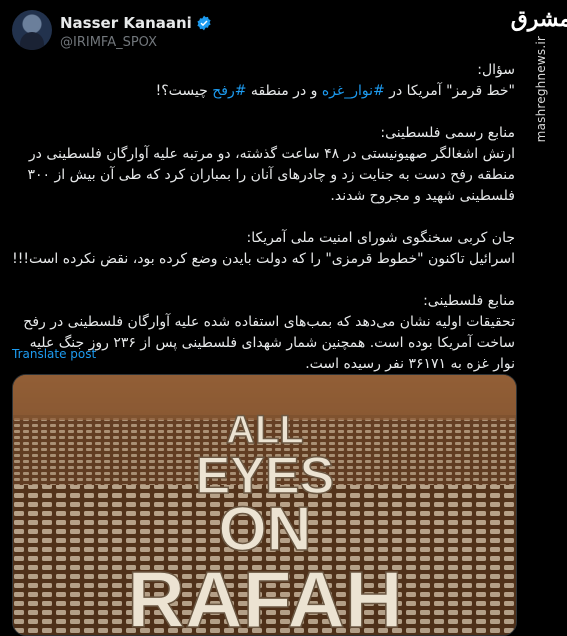 The image size is (567, 636). Describe the element at coordinates (265, 595) in the screenshot. I see `image-text-rafah: RAFAH` at that location.